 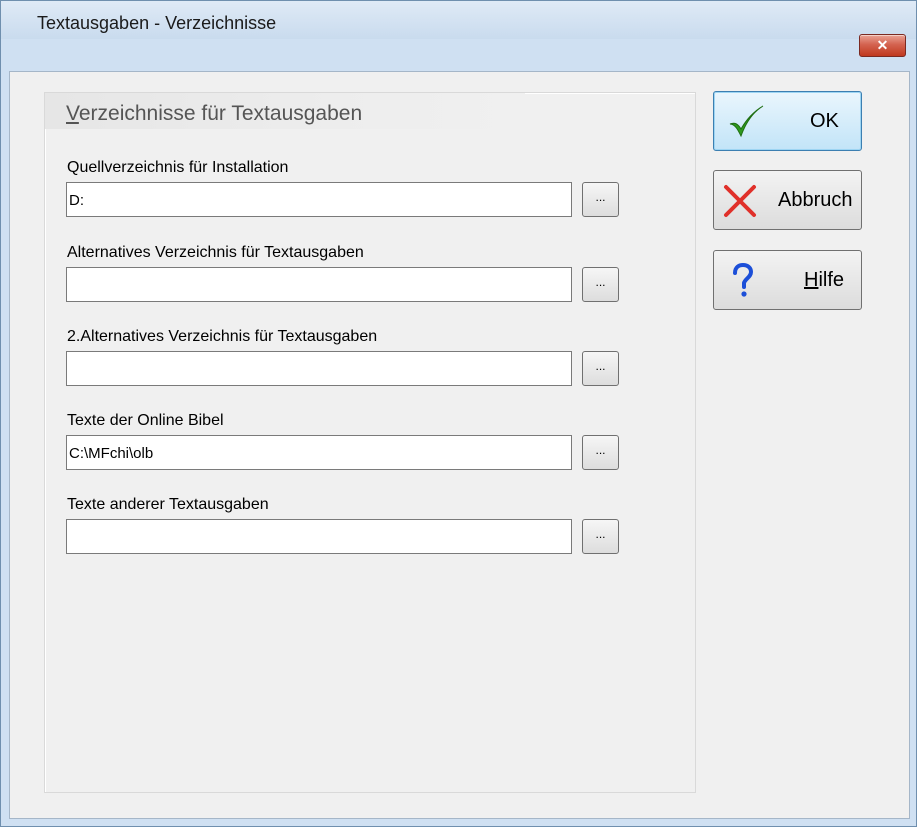 What do you see at coordinates (740, 201) in the screenshot?
I see `cancel-x-icon` at bounding box center [740, 201].